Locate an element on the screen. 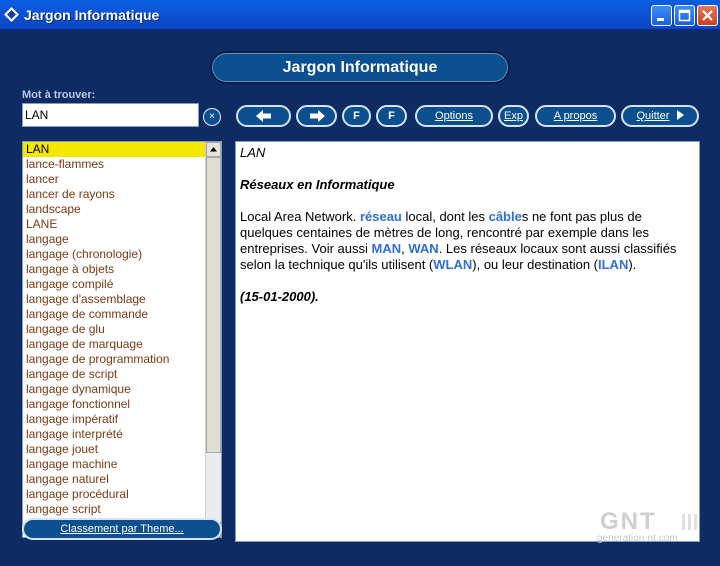 This screenshot has height=566, width=720. play-icon is located at coordinates (680, 115).